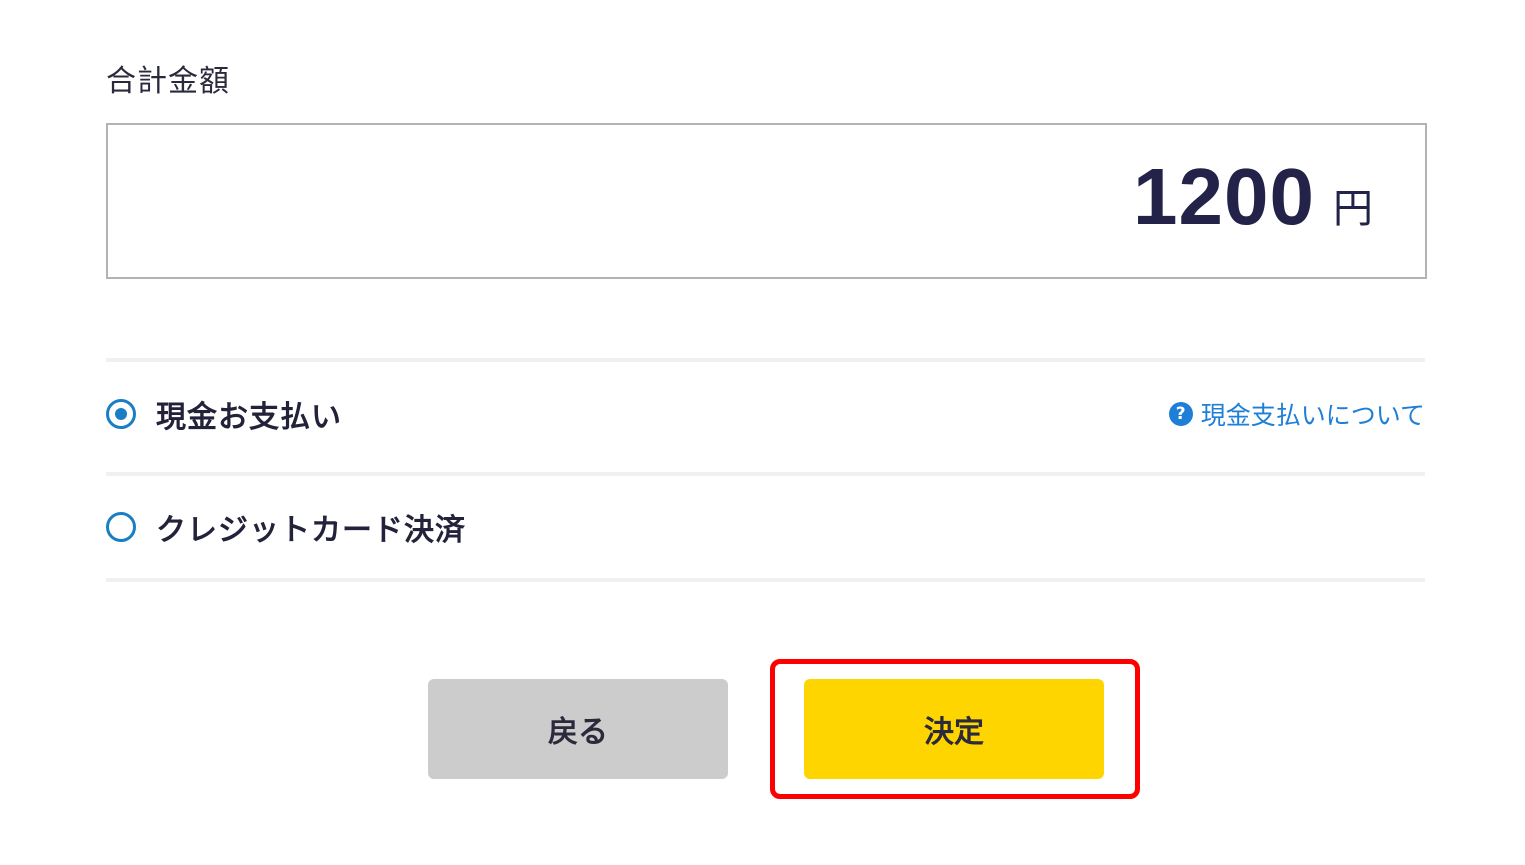  What do you see at coordinates (954, 729) in the screenshot?
I see `confirm-button: 決定` at bounding box center [954, 729].